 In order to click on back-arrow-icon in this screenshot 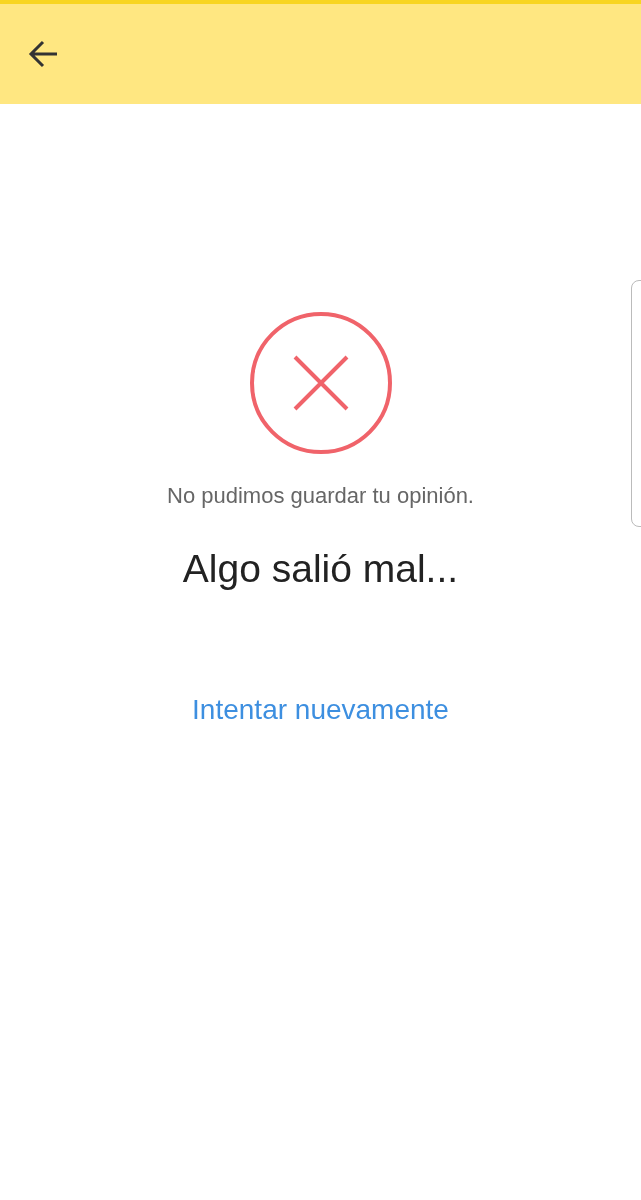, I will do `click(43, 54)`.